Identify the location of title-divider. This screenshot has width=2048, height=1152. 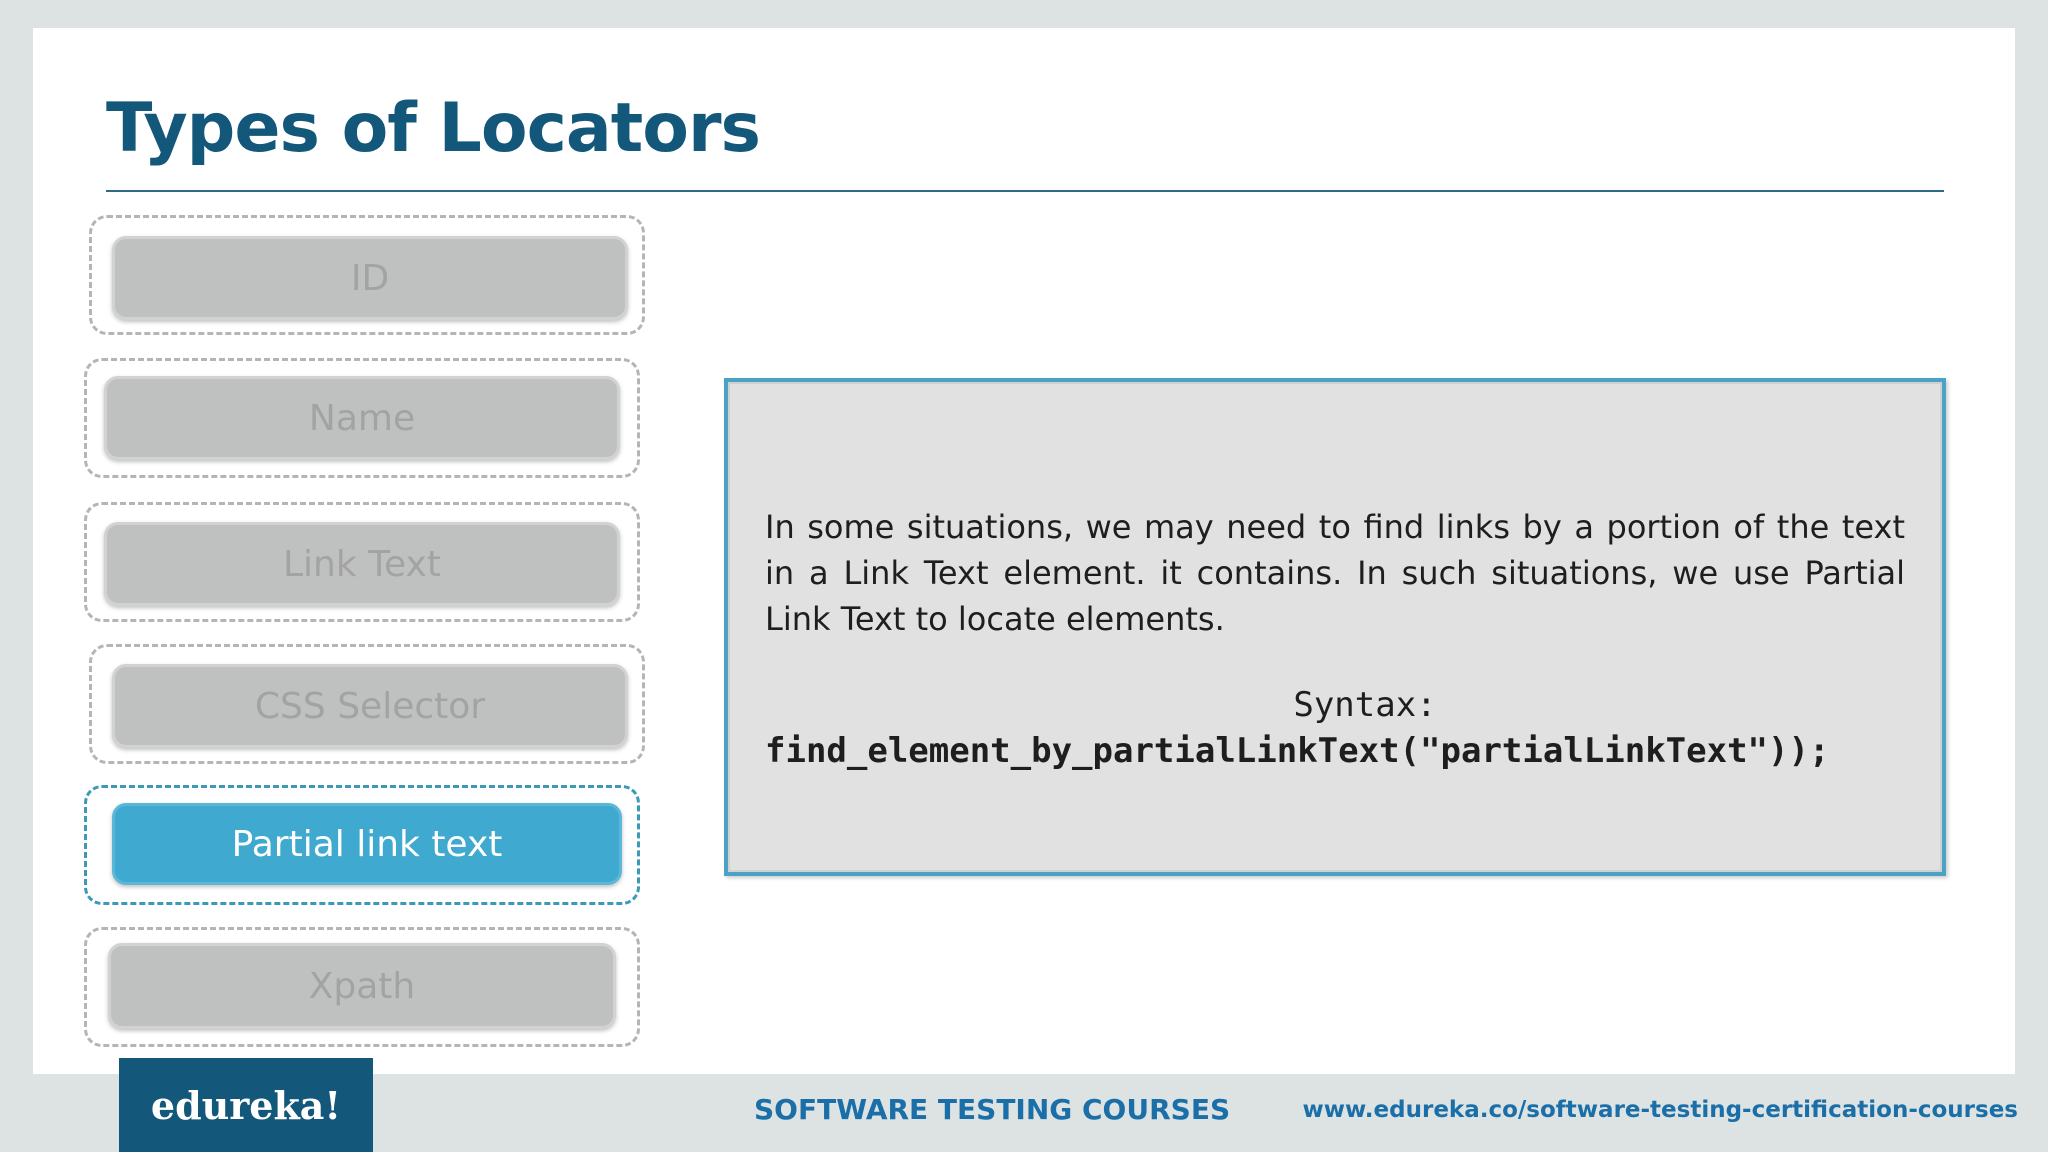
(1025, 191).